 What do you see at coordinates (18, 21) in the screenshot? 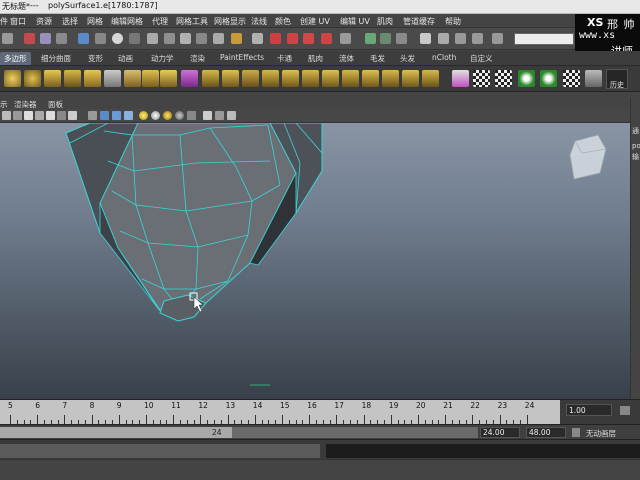
I see `menu-window: 窗口` at bounding box center [18, 21].